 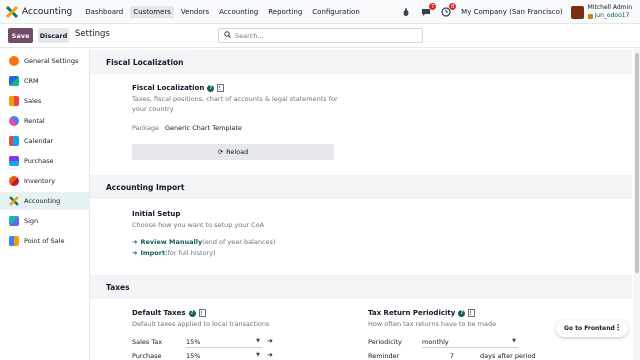 I want to click on initial-setup-description: Choose how you want to setup your CoA, so click(x=198, y=225).